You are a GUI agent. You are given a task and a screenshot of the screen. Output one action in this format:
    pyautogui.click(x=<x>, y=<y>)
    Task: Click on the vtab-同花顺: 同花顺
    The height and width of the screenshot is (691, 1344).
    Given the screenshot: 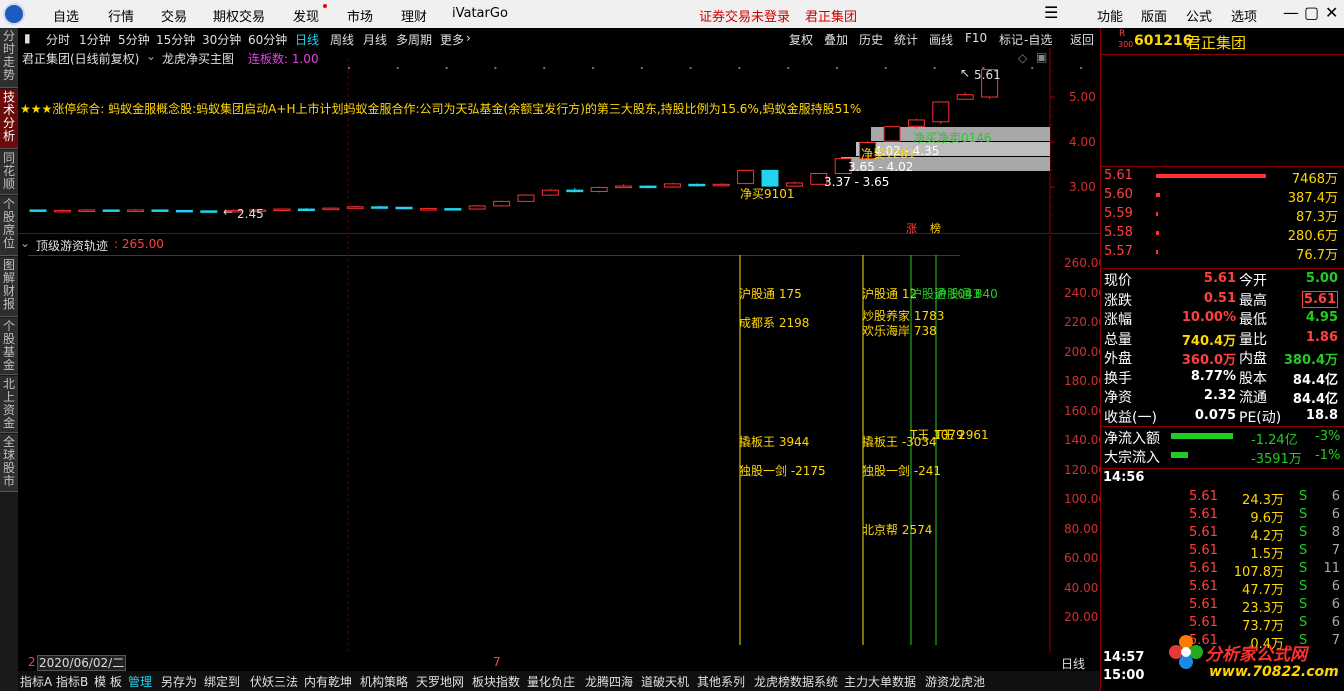 What is the action you would take?
    pyautogui.click(x=9, y=172)
    